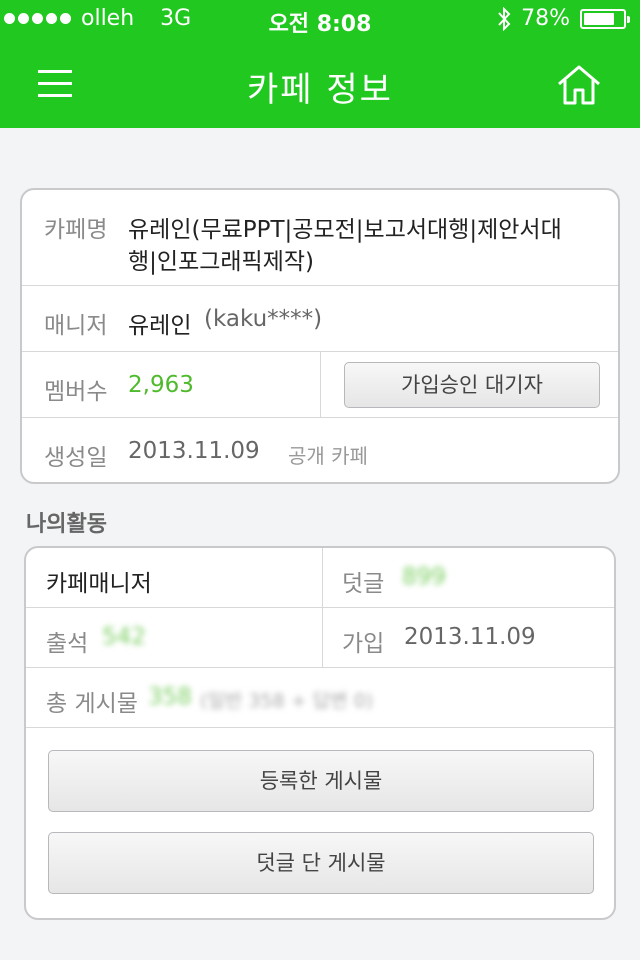 Image resolution: width=640 pixels, height=960 pixels. Describe the element at coordinates (66, 524) in the screenshot. I see `my-activity-heading: 나의활동` at that location.